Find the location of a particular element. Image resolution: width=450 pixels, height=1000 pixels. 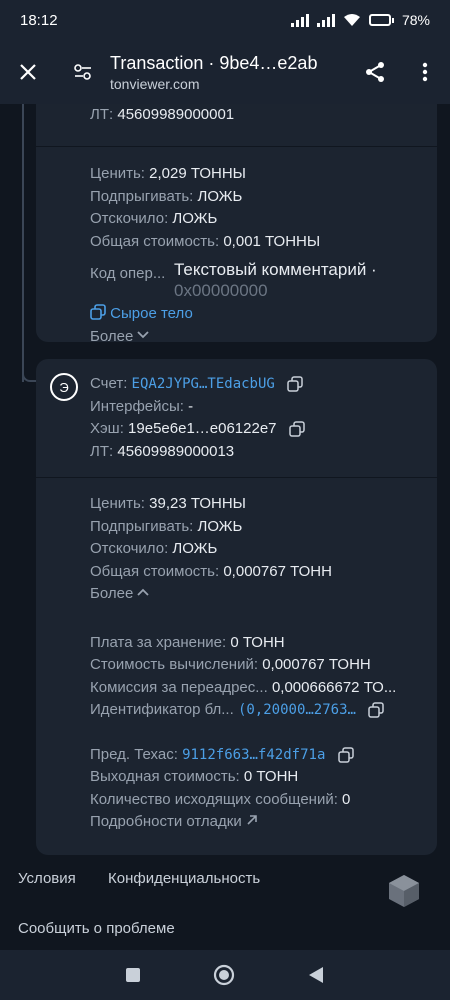

status-bar: 18:12 78% is located at coordinates (225, 20).